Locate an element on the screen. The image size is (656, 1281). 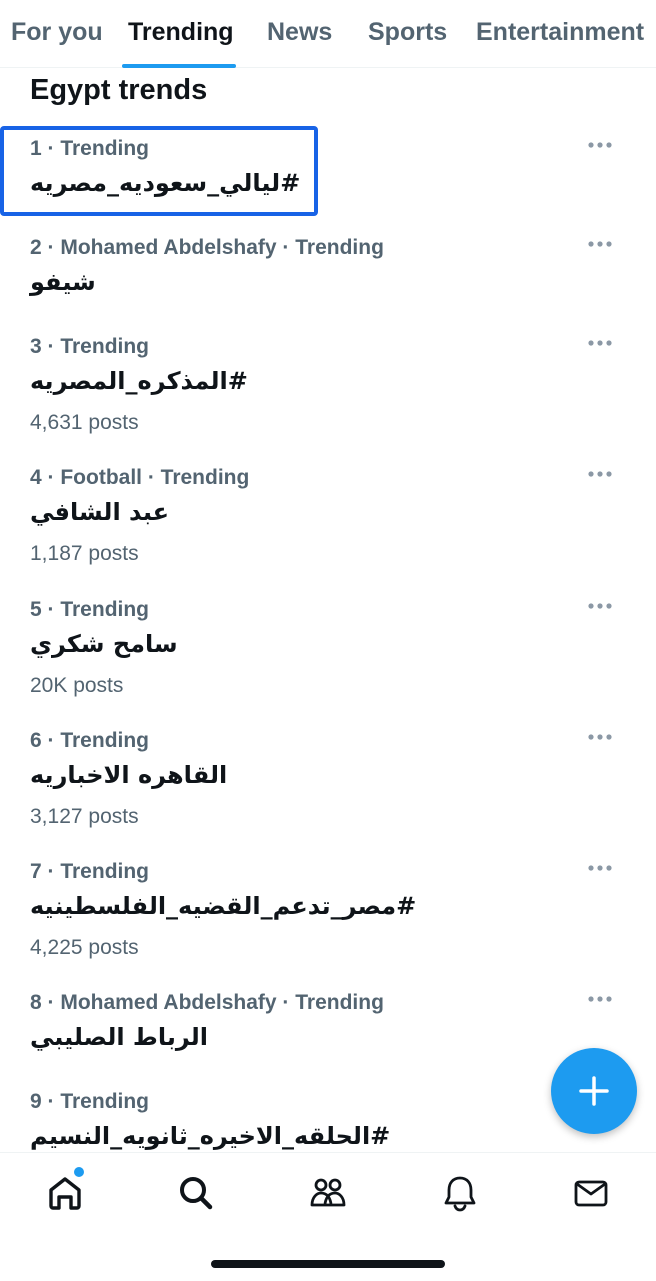
tab-entertainment: Entertainment is located at coordinates (560, 32).